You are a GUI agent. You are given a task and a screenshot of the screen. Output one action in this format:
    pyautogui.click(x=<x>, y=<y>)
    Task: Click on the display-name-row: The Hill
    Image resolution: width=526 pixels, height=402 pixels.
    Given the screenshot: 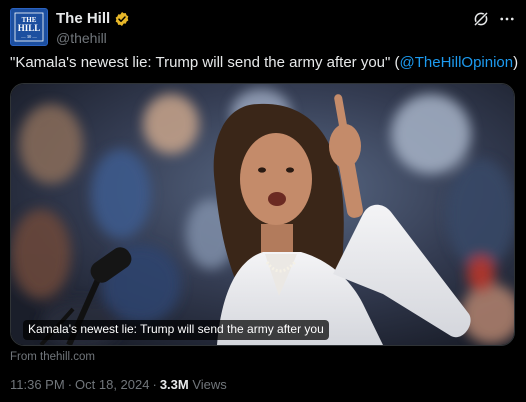 What is the action you would take?
    pyautogui.click(x=93, y=19)
    